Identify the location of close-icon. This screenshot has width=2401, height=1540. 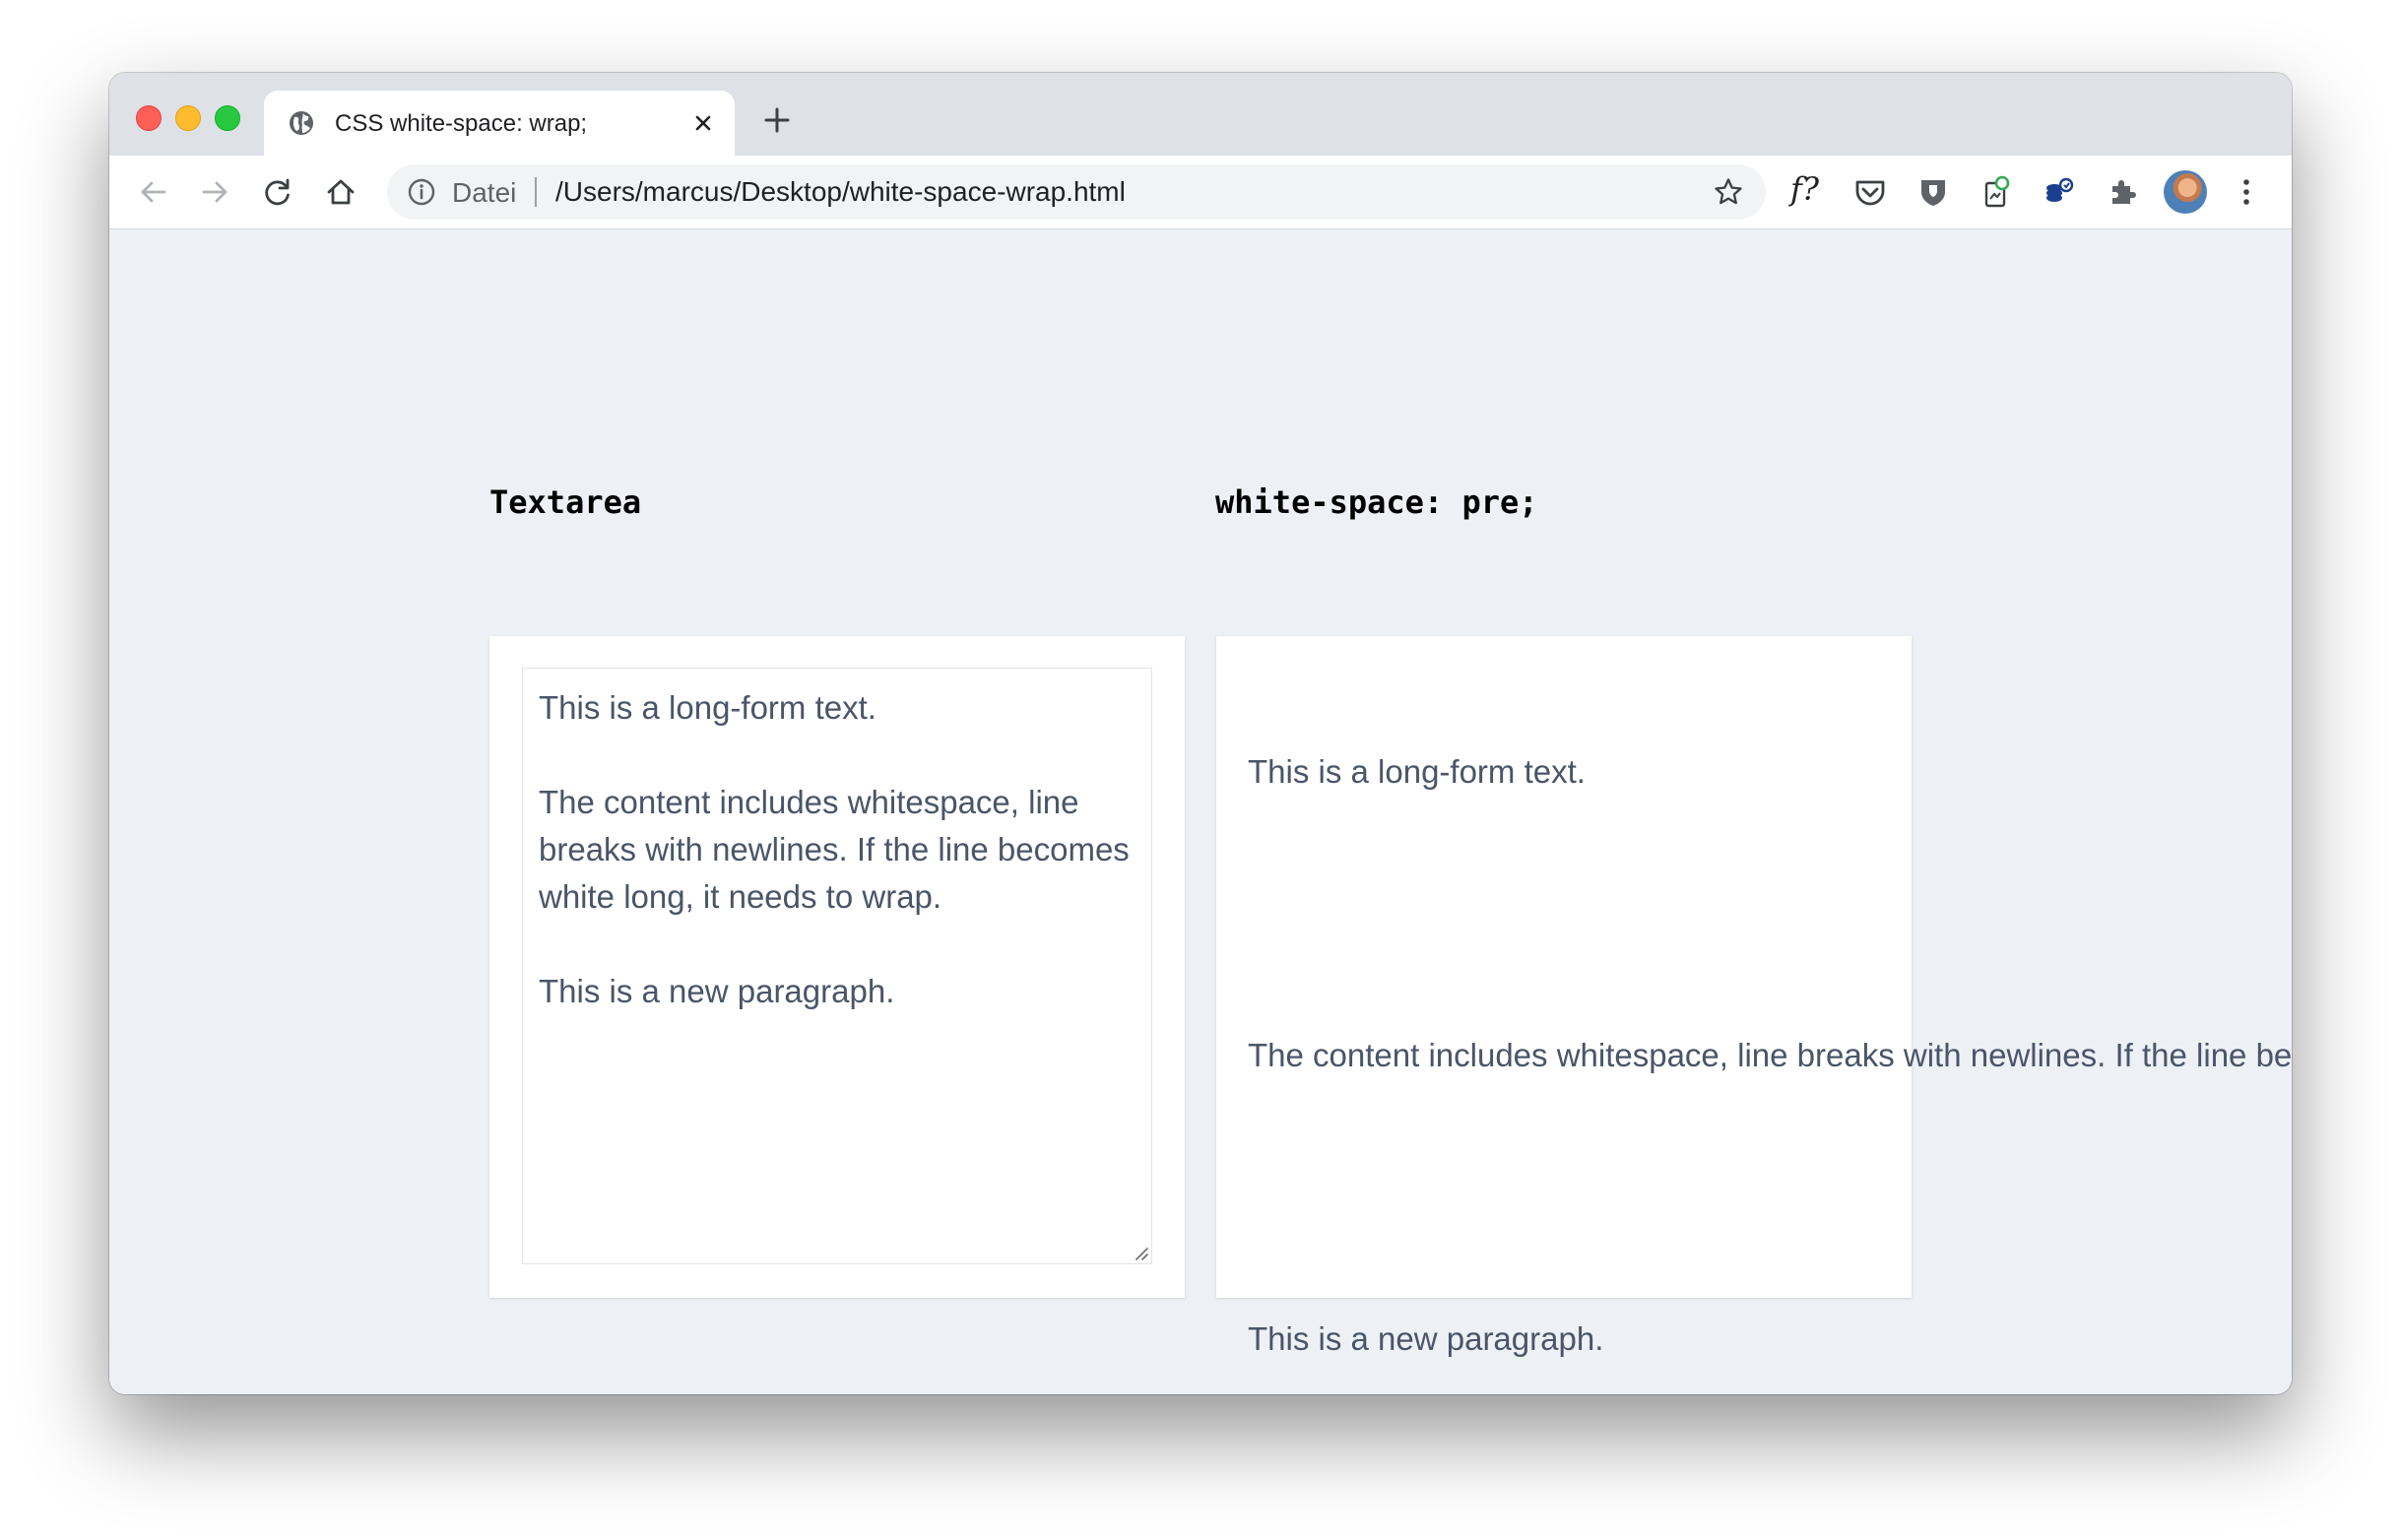
(703, 123).